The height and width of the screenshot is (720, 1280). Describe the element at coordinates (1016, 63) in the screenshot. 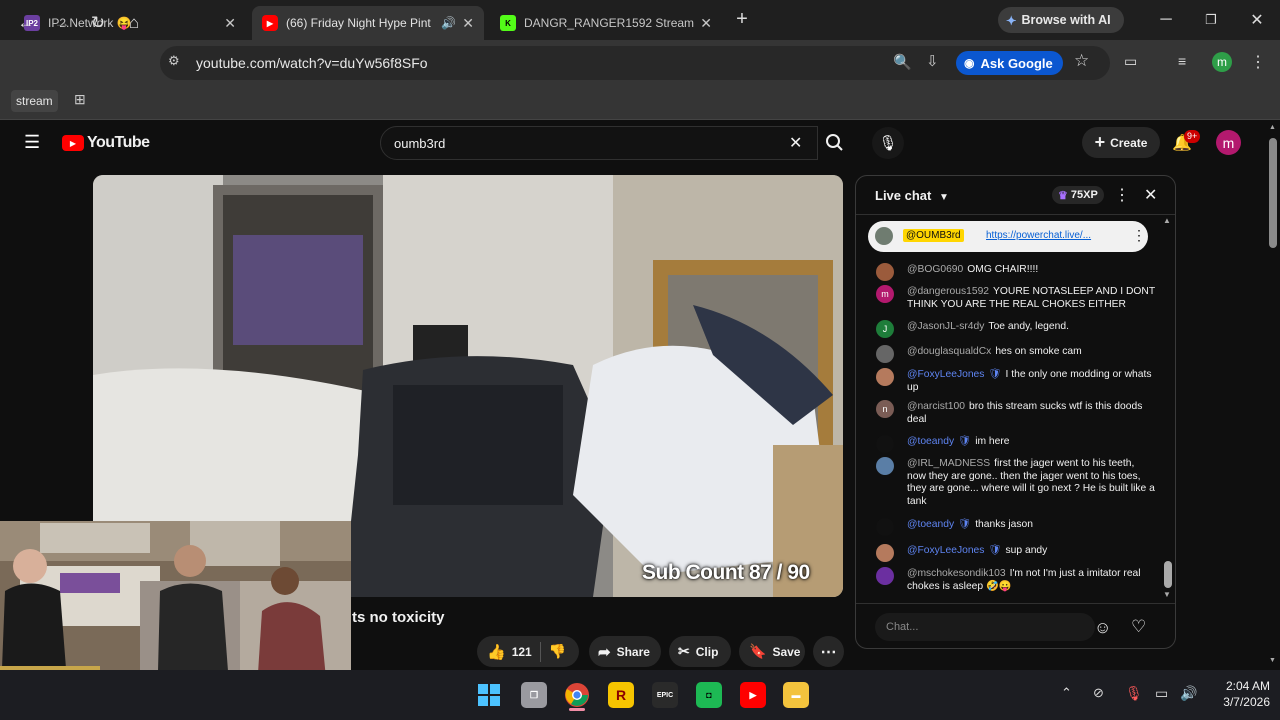

I see `ask-google-label: Ask Google` at that location.